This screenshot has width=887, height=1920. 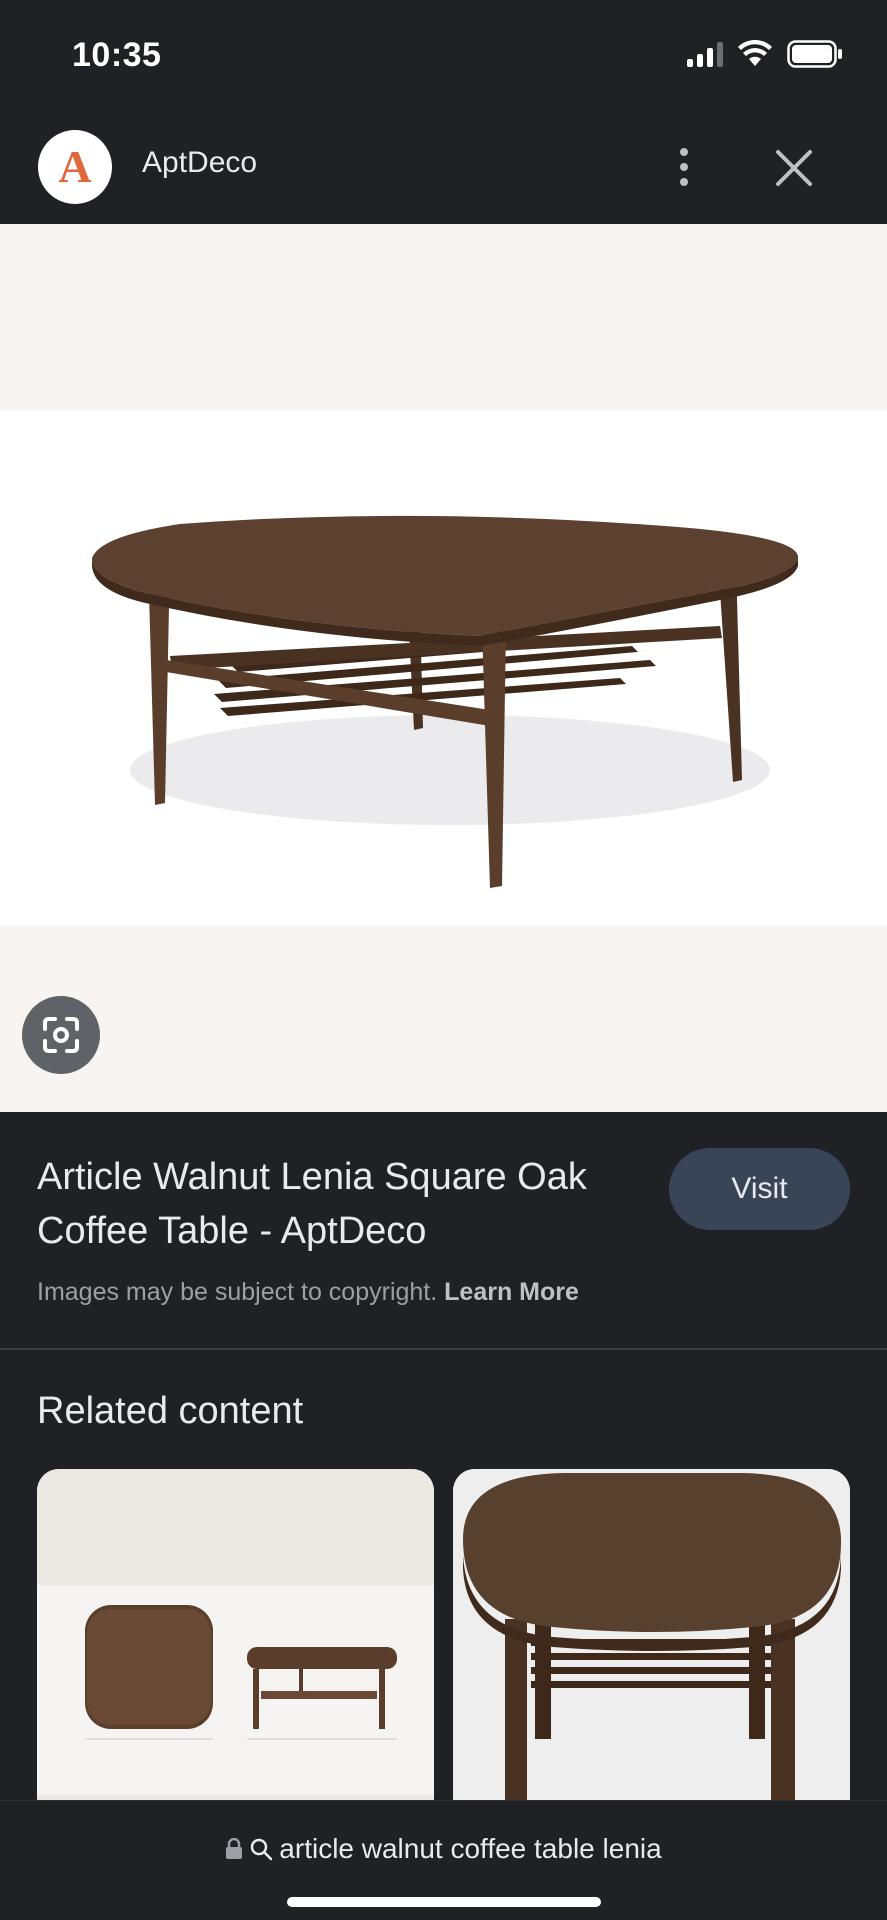 What do you see at coordinates (814, 54) in the screenshot?
I see `battery-icon` at bounding box center [814, 54].